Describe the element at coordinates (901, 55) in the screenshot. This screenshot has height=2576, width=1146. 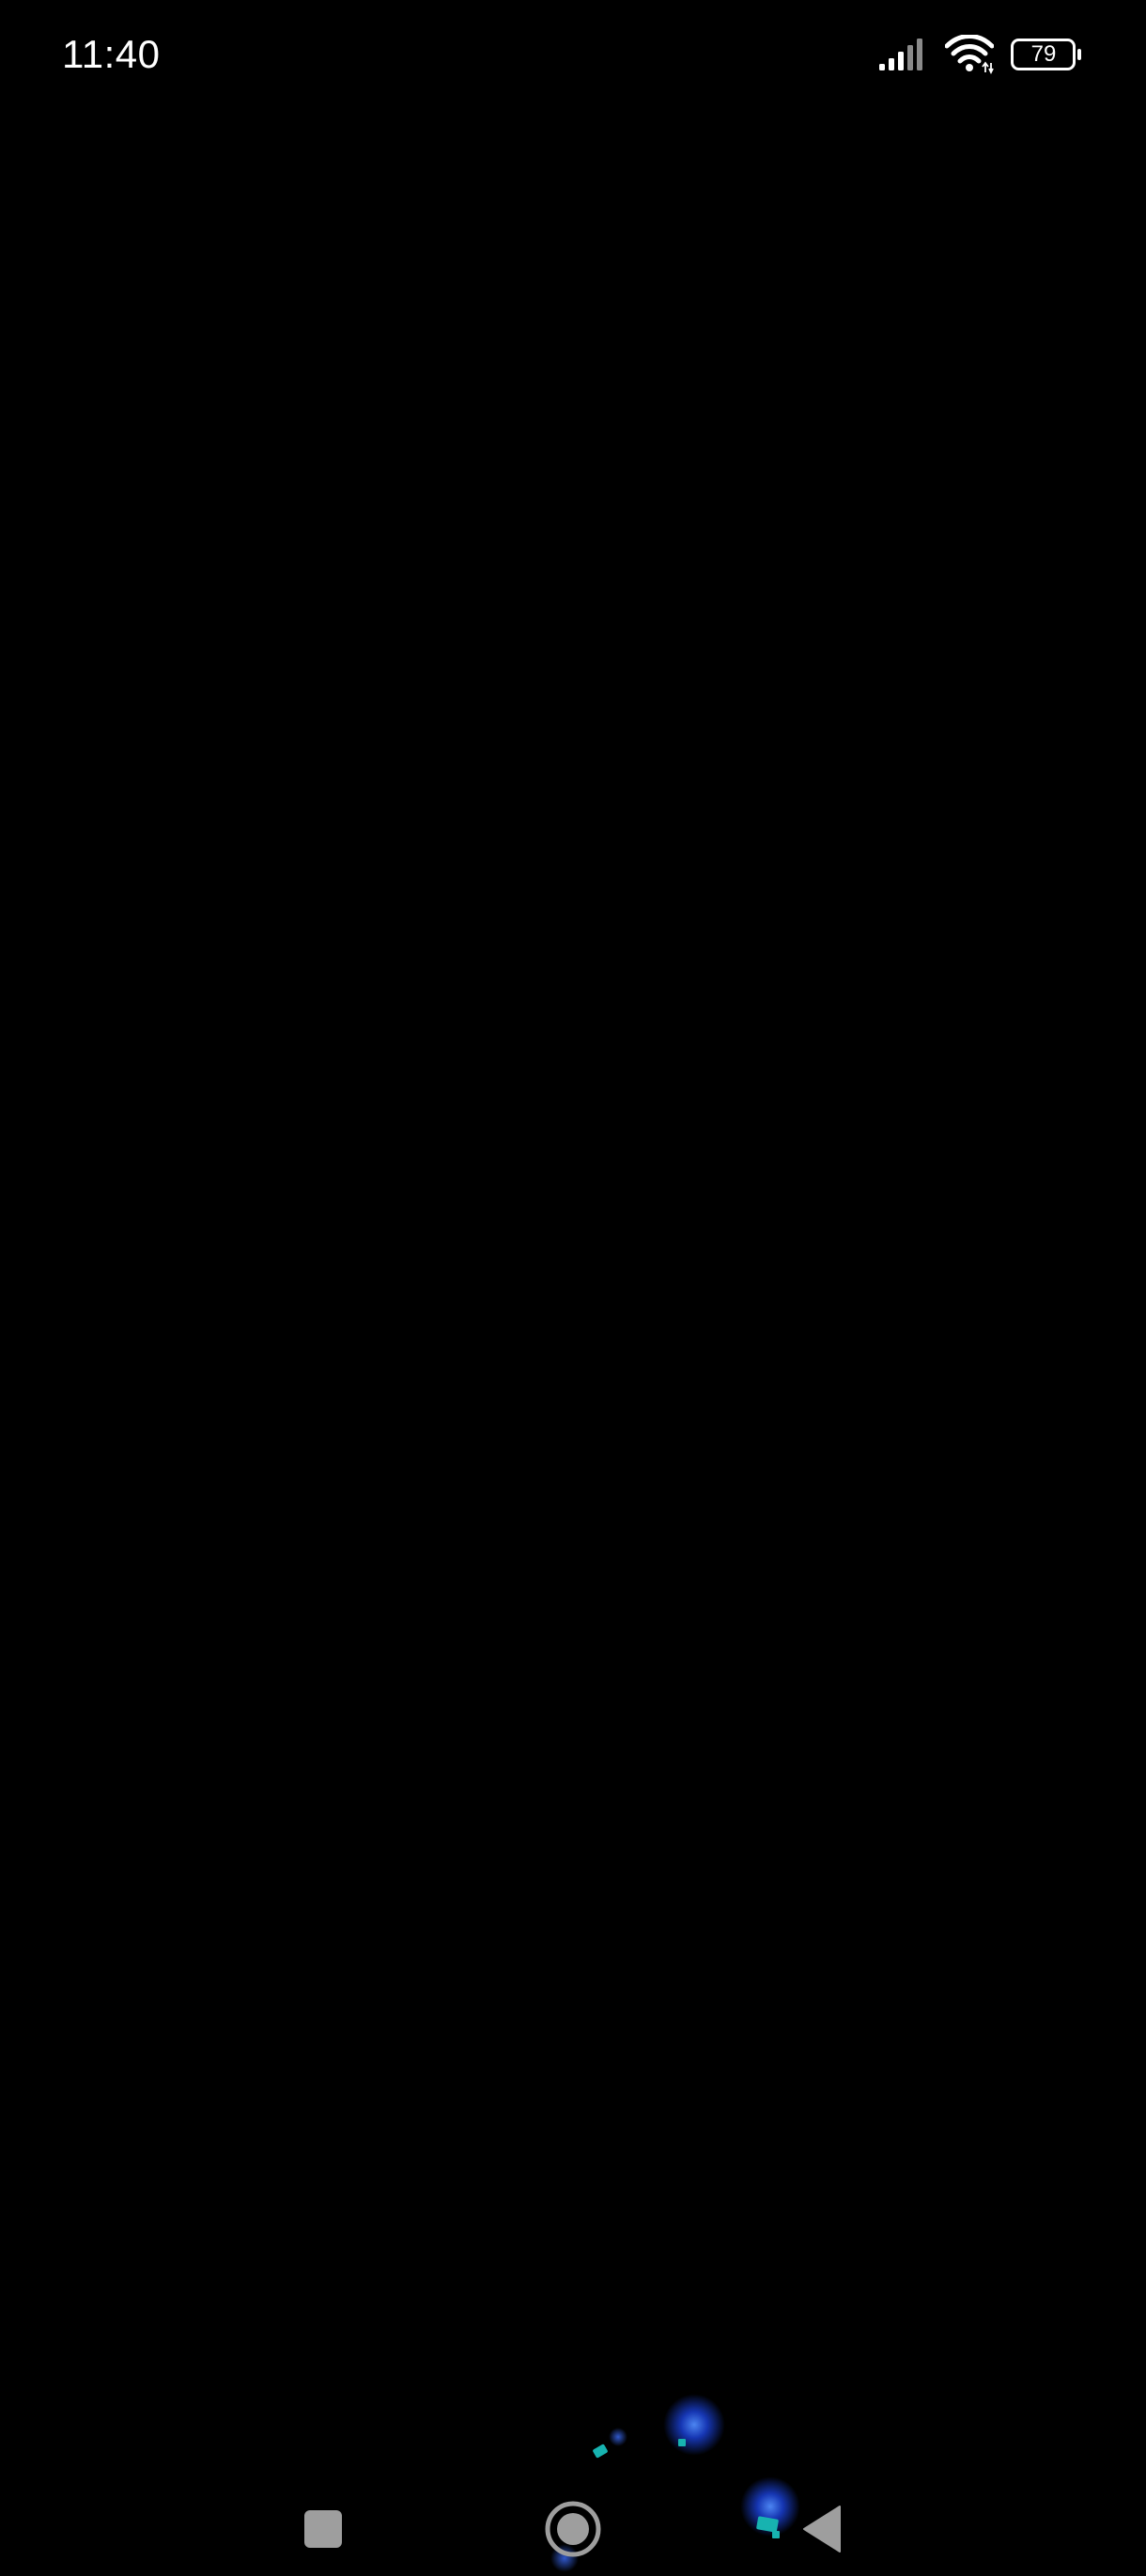
I see `signal-icon` at that location.